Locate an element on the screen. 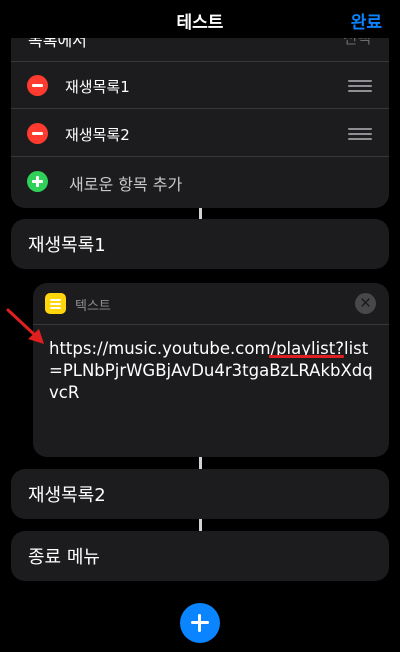 The width and height of the screenshot is (400, 652). list-item-label: 재생목록1 is located at coordinates (97, 86).